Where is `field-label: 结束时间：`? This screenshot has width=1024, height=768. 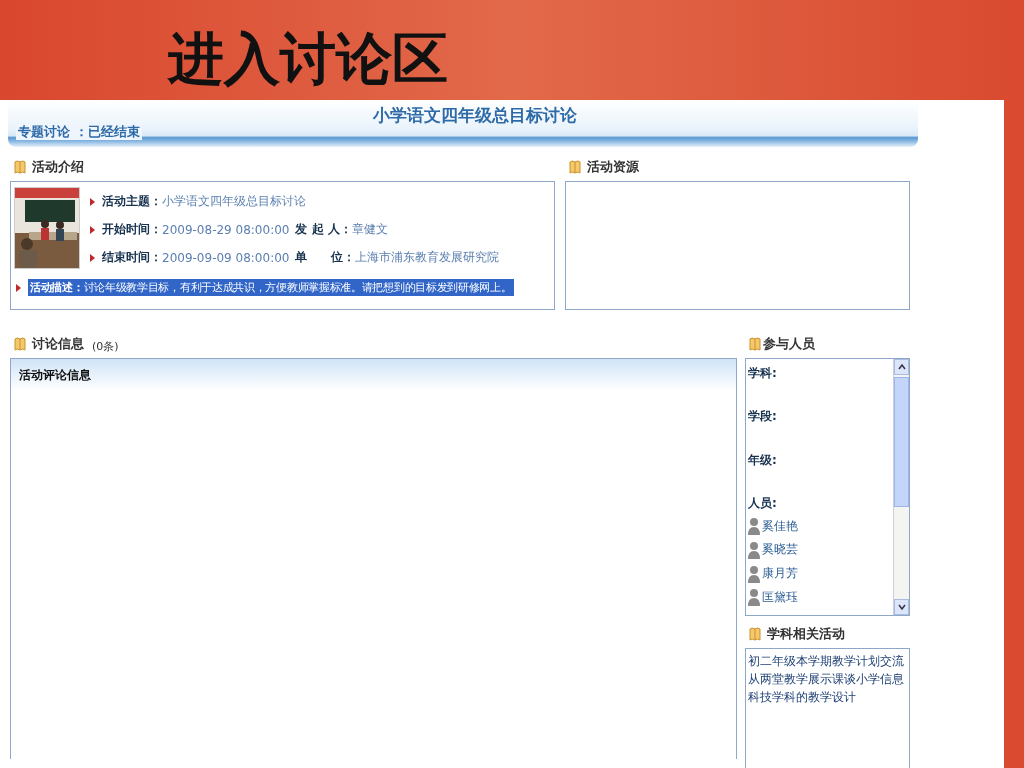 field-label: 结束时间： is located at coordinates (132, 257).